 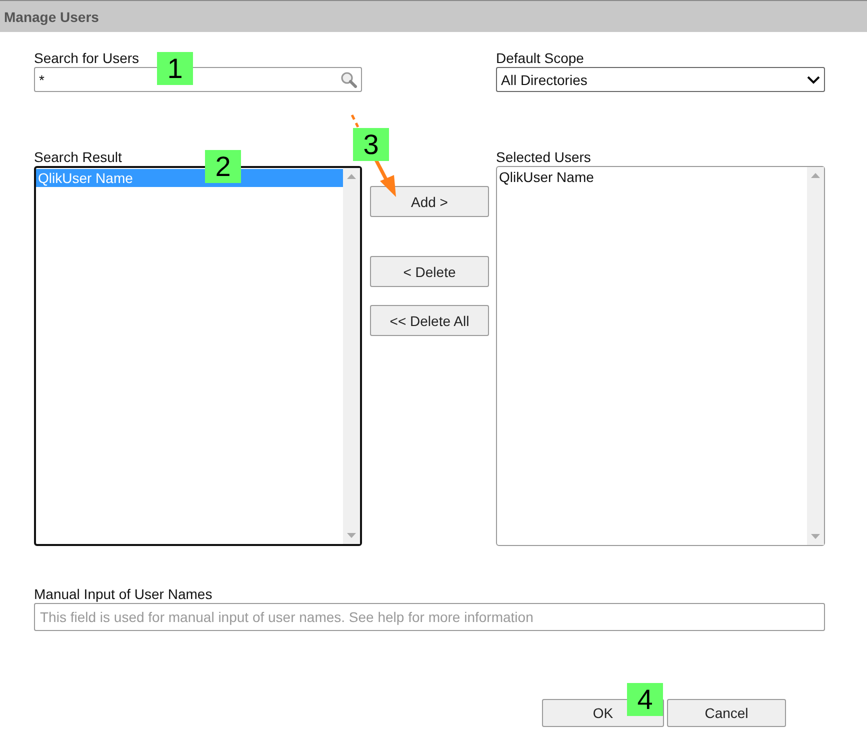 What do you see at coordinates (429, 201) in the screenshot?
I see `action-button: Add >` at bounding box center [429, 201].